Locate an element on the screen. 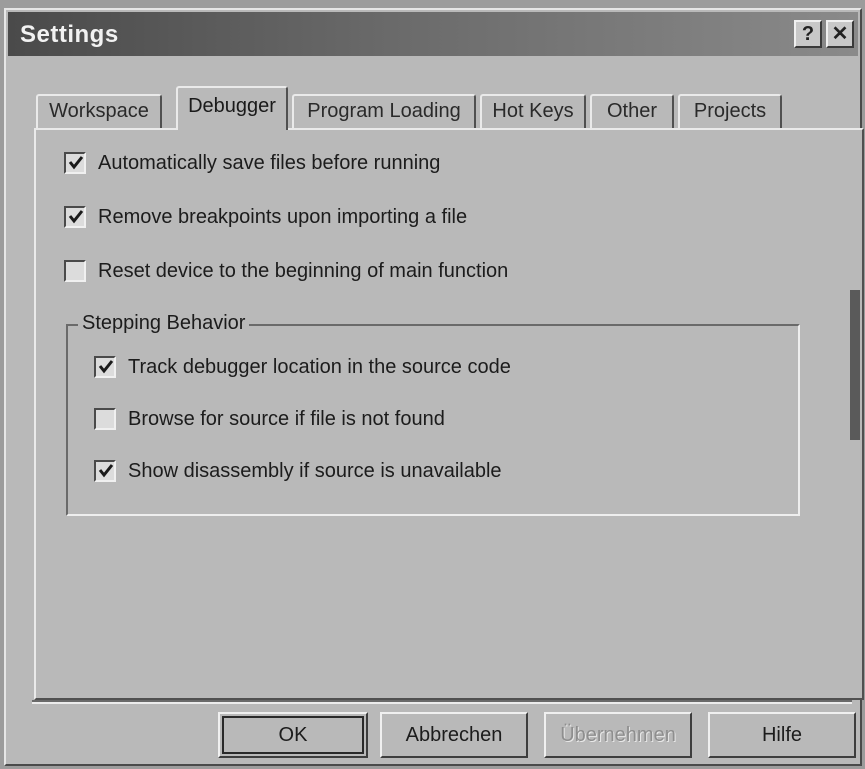 Image resolution: width=865 pixels, height=769 pixels. show-disassembly-checkbox is located at coordinates (105, 471).